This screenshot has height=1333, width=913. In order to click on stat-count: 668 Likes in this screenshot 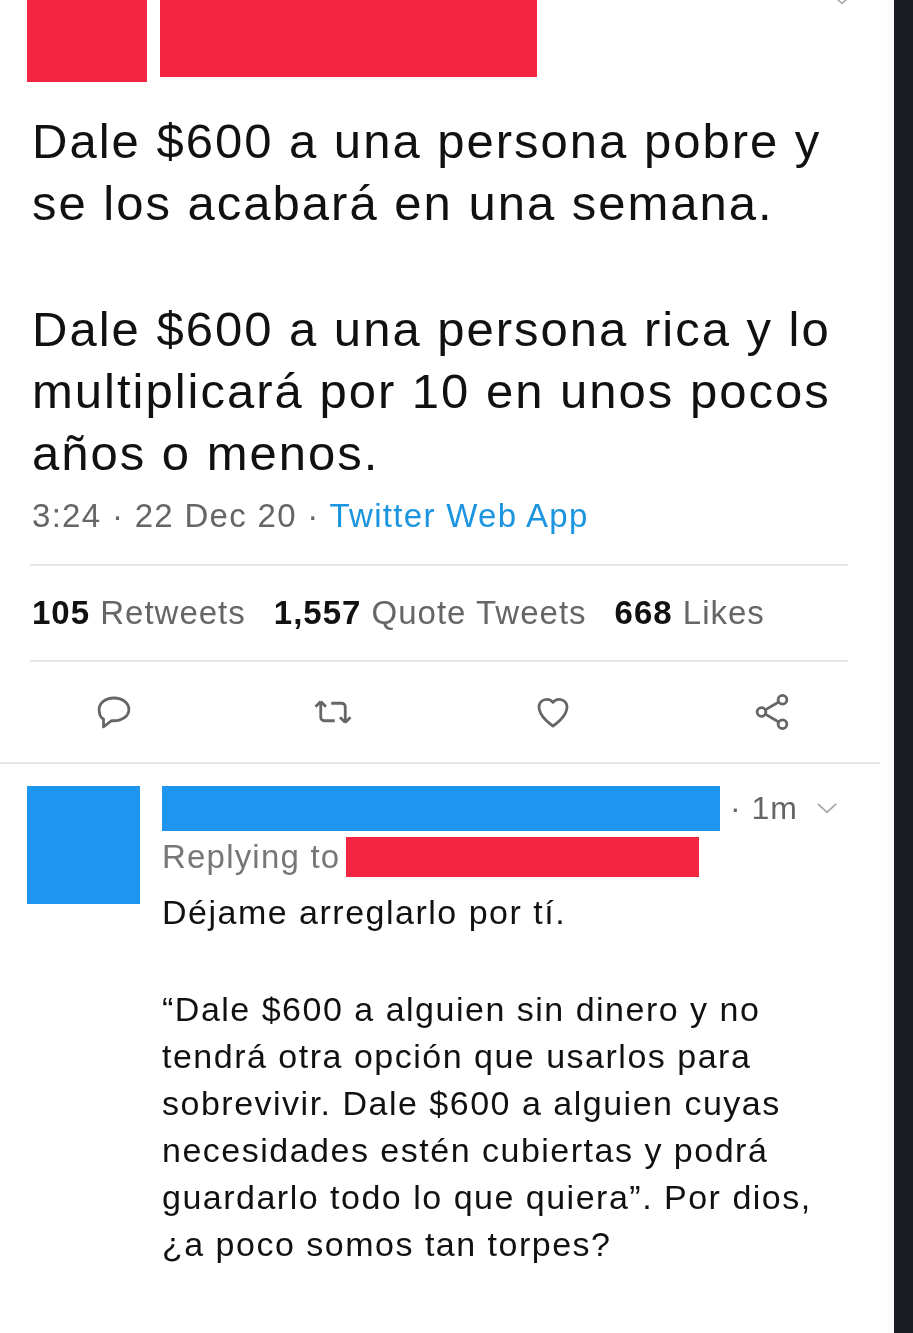, I will do `click(689, 613)`.